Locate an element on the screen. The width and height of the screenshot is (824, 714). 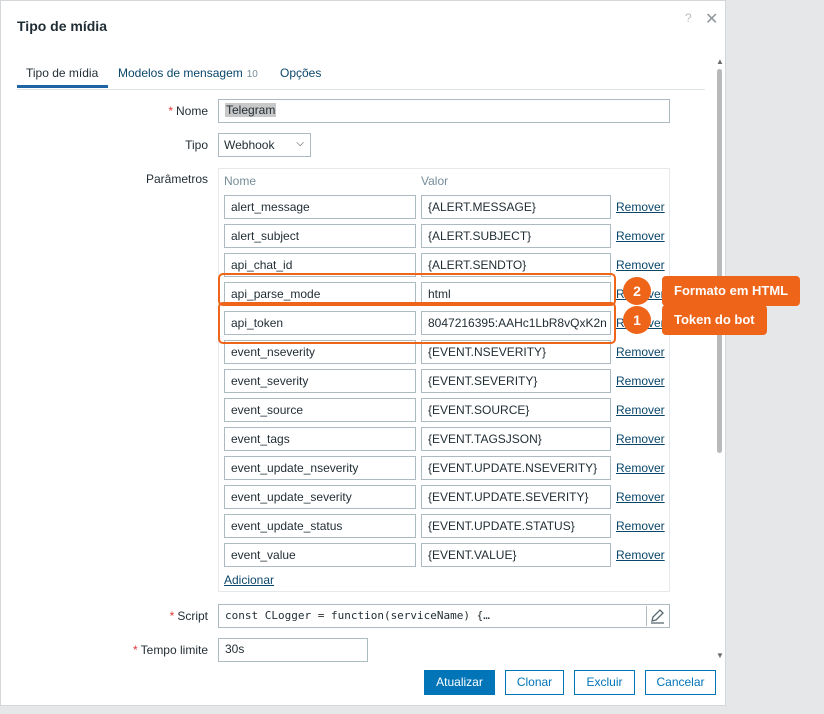
param-value-input: {EVENT.UPDATE.NSEVERITY} is located at coordinates (516, 468).